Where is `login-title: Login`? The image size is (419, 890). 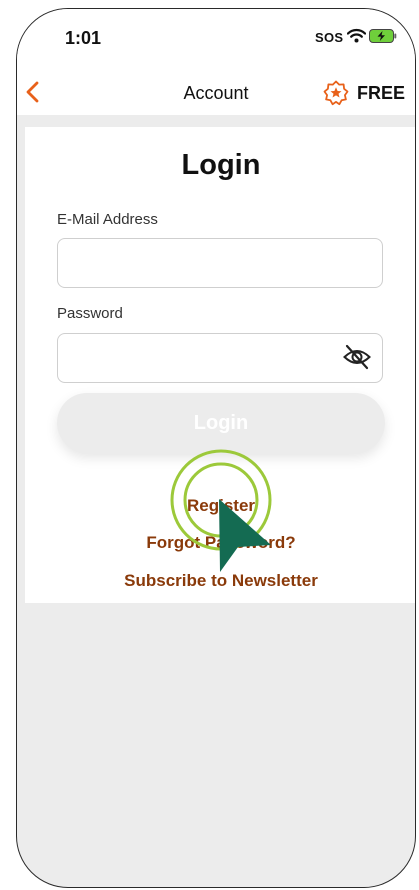 login-title: Login is located at coordinates (221, 165).